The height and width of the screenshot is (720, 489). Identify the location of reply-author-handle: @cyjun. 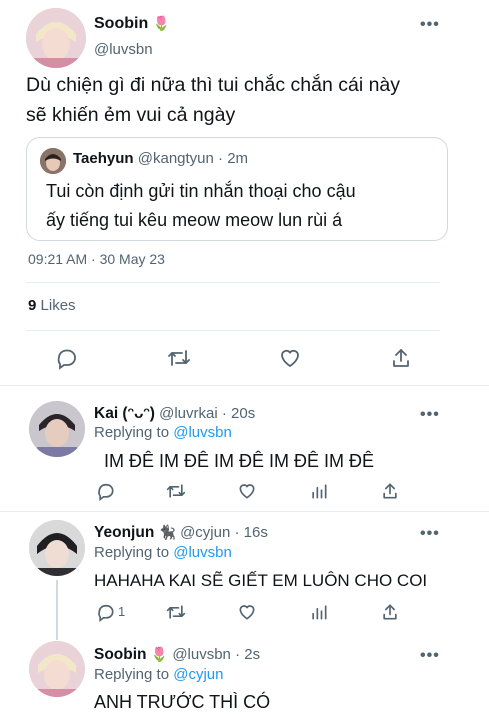
(205, 532).